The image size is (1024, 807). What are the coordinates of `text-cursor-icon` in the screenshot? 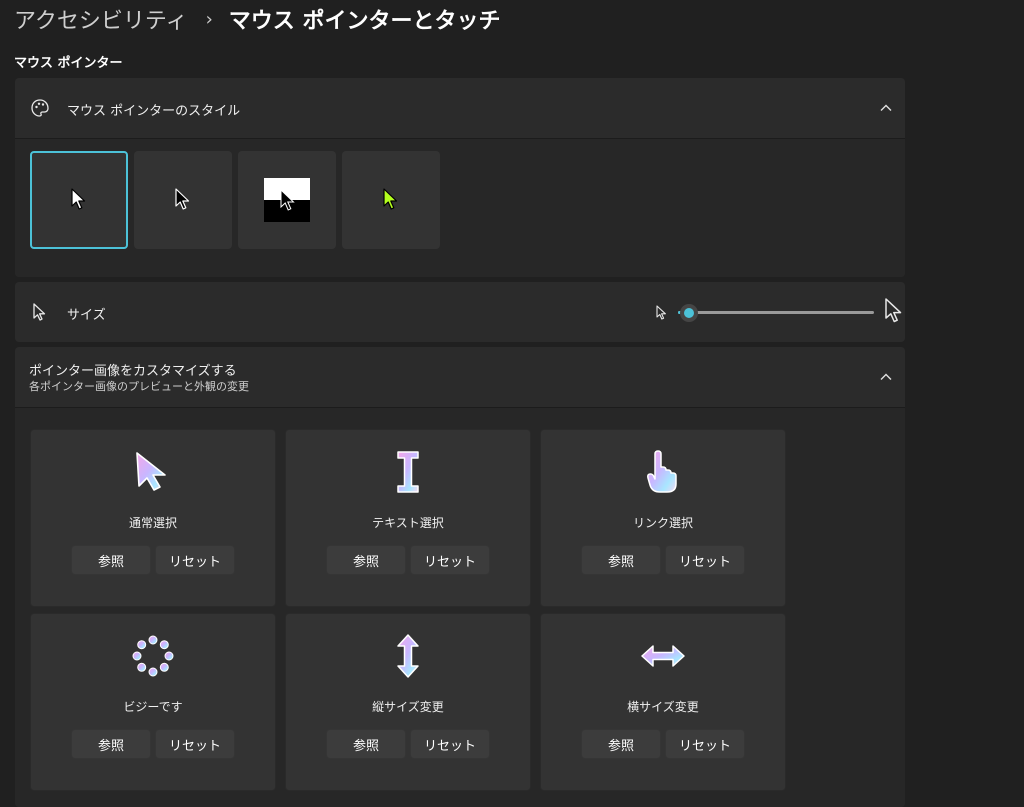 It's located at (408, 472).